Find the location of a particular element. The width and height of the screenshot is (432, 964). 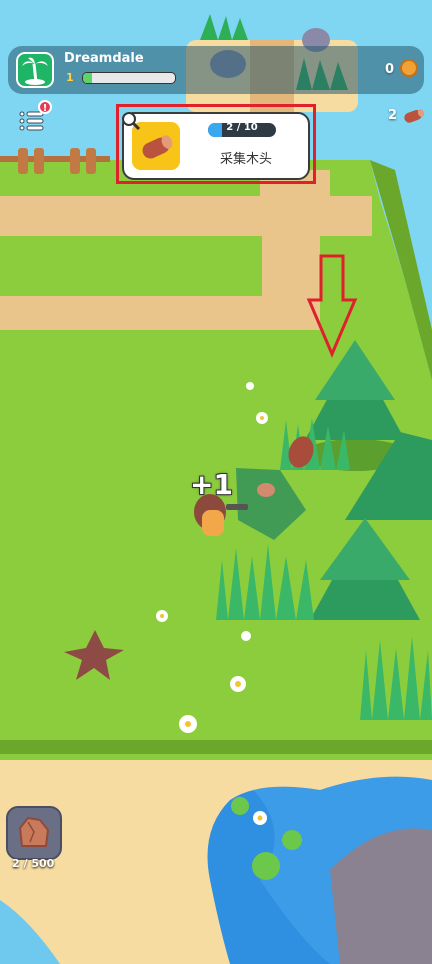

gain-popup: +1 is located at coordinates (211, 484).